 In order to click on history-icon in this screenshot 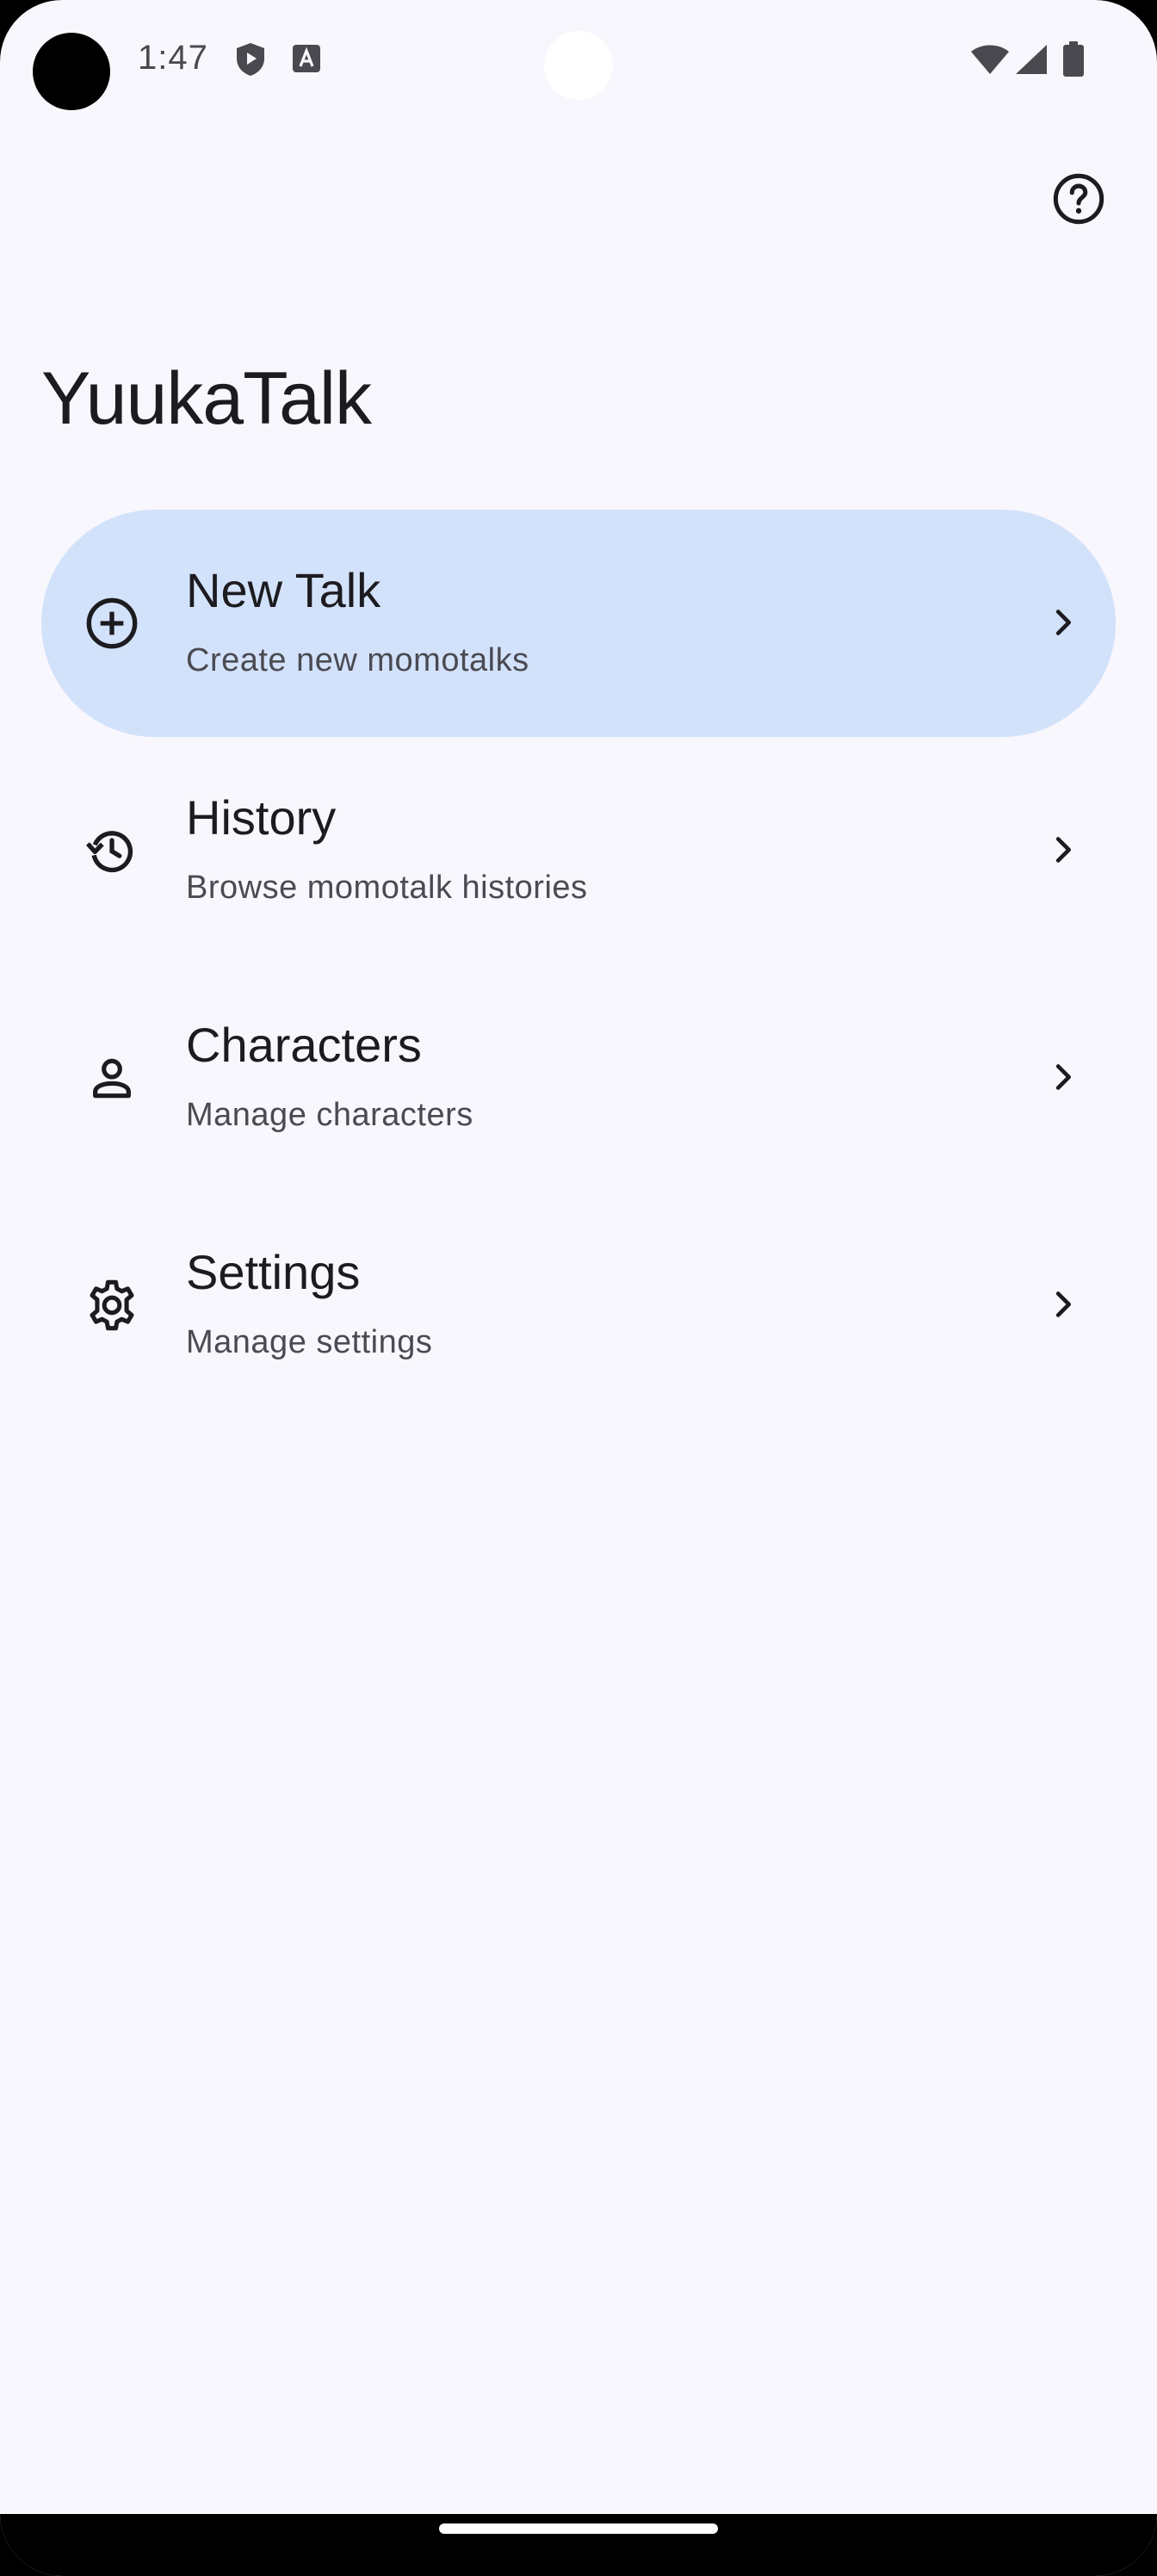, I will do `click(111, 851)`.